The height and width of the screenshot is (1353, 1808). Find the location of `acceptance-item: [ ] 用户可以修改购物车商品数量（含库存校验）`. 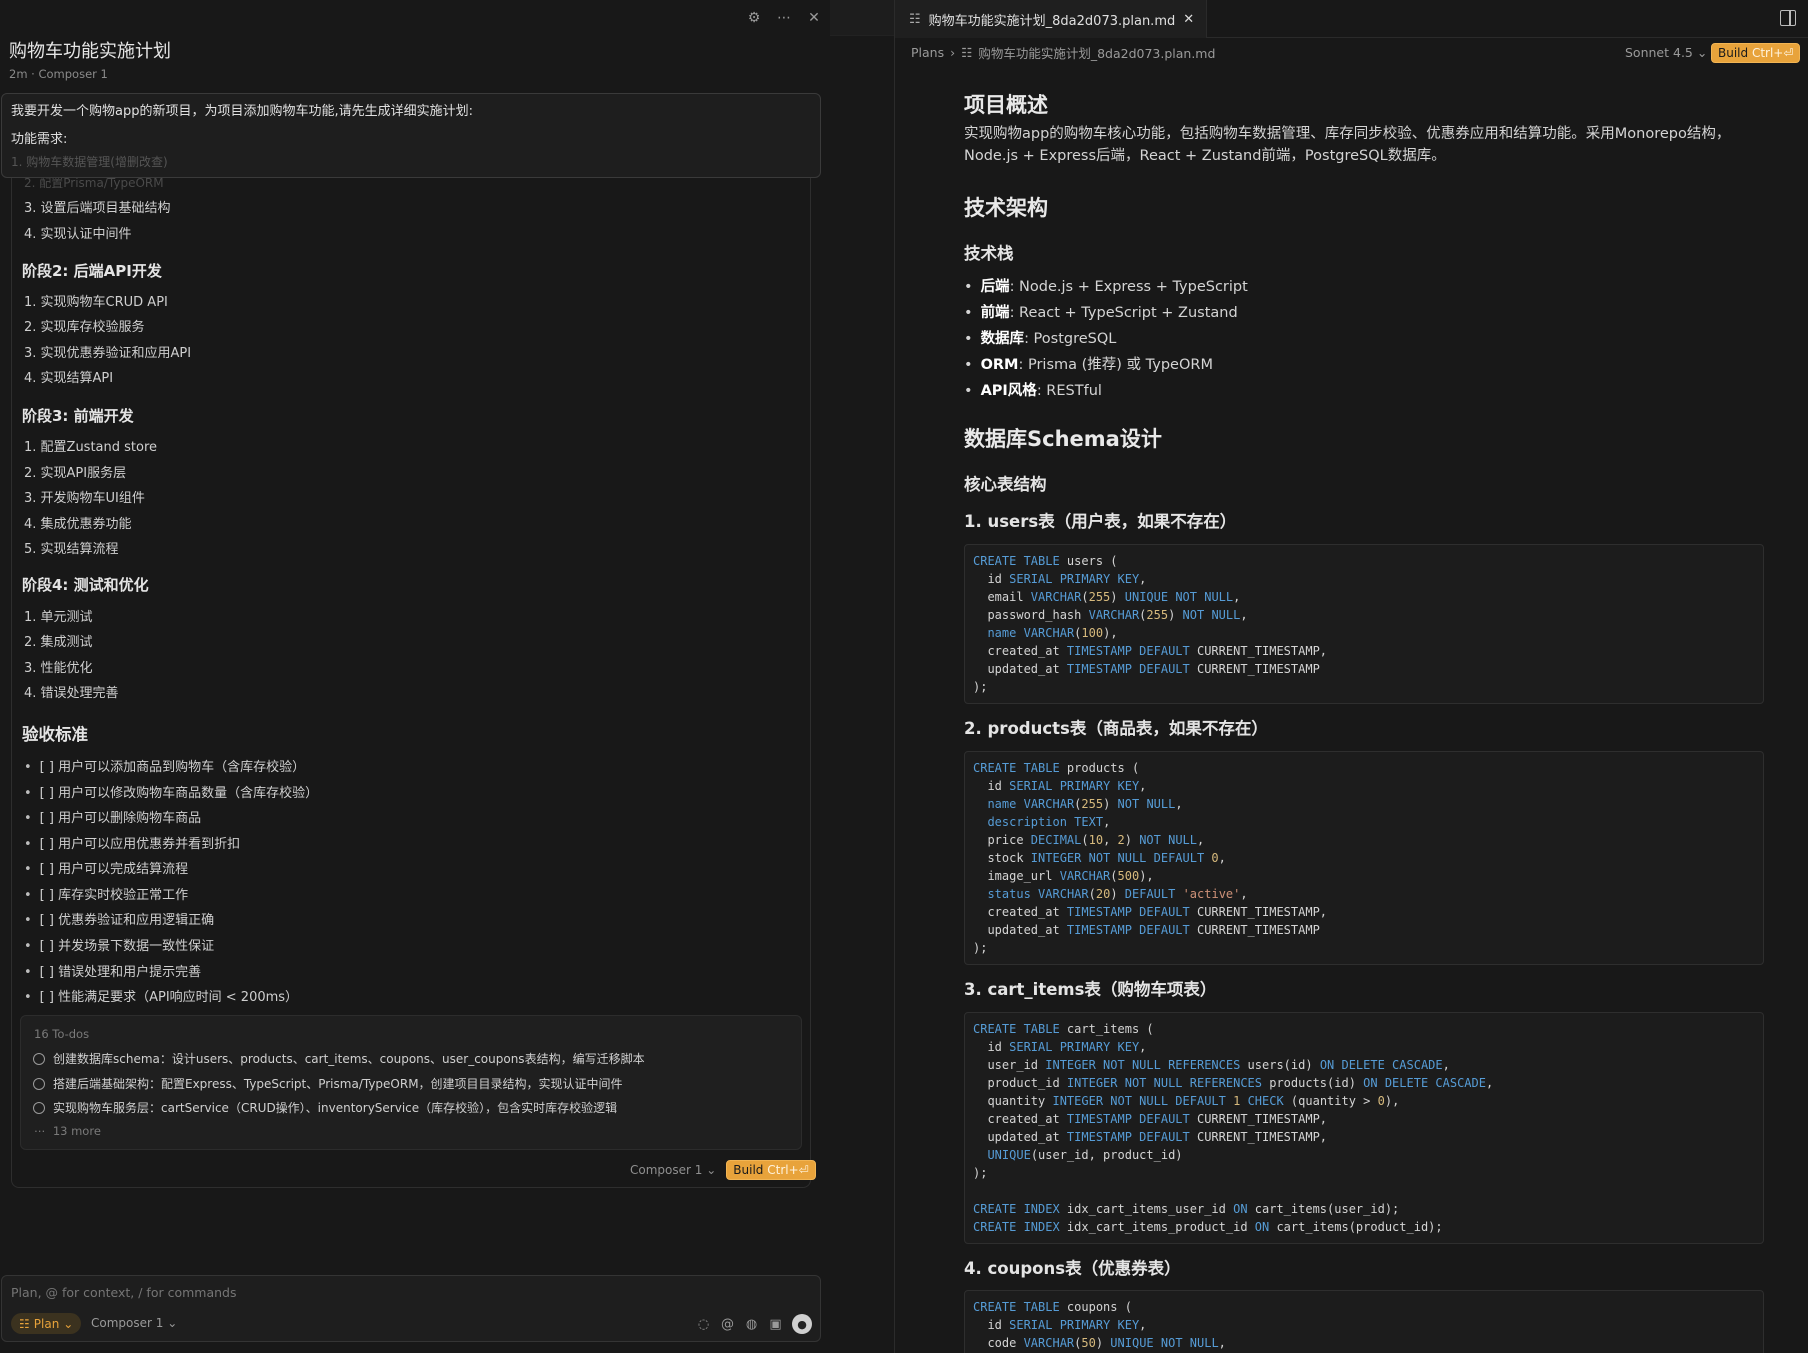

acceptance-item: [ ] 用户可以修改购物车商品数量（含库存校验） is located at coordinates (171, 791).